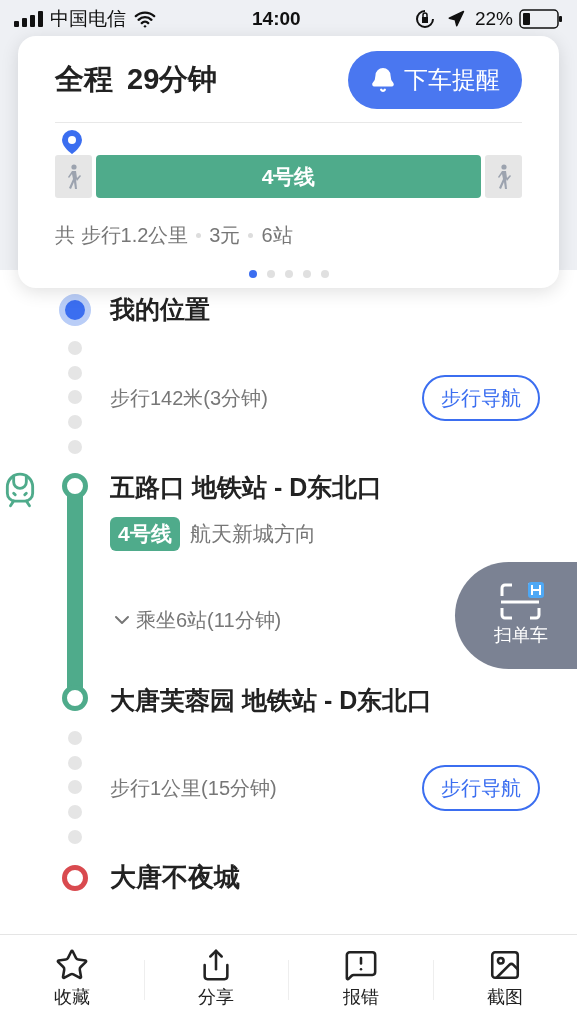 The height and width of the screenshot is (1024, 577). I want to click on walk-info: 步行142米(3分钟), so click(189, 398).